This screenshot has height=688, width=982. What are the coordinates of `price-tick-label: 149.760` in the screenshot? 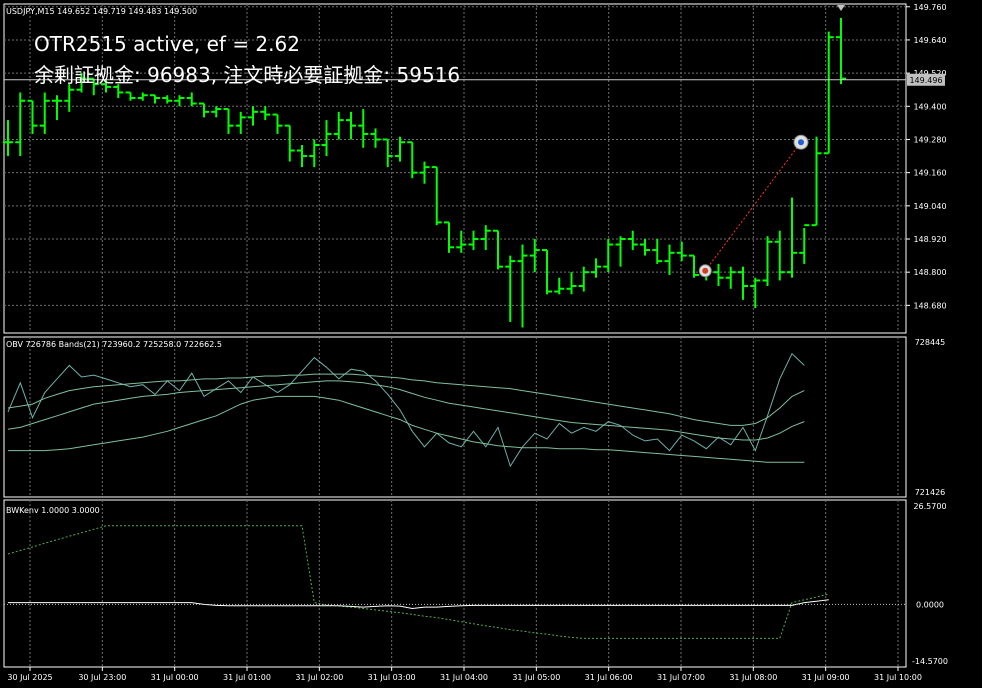 It's located at (929, 7).